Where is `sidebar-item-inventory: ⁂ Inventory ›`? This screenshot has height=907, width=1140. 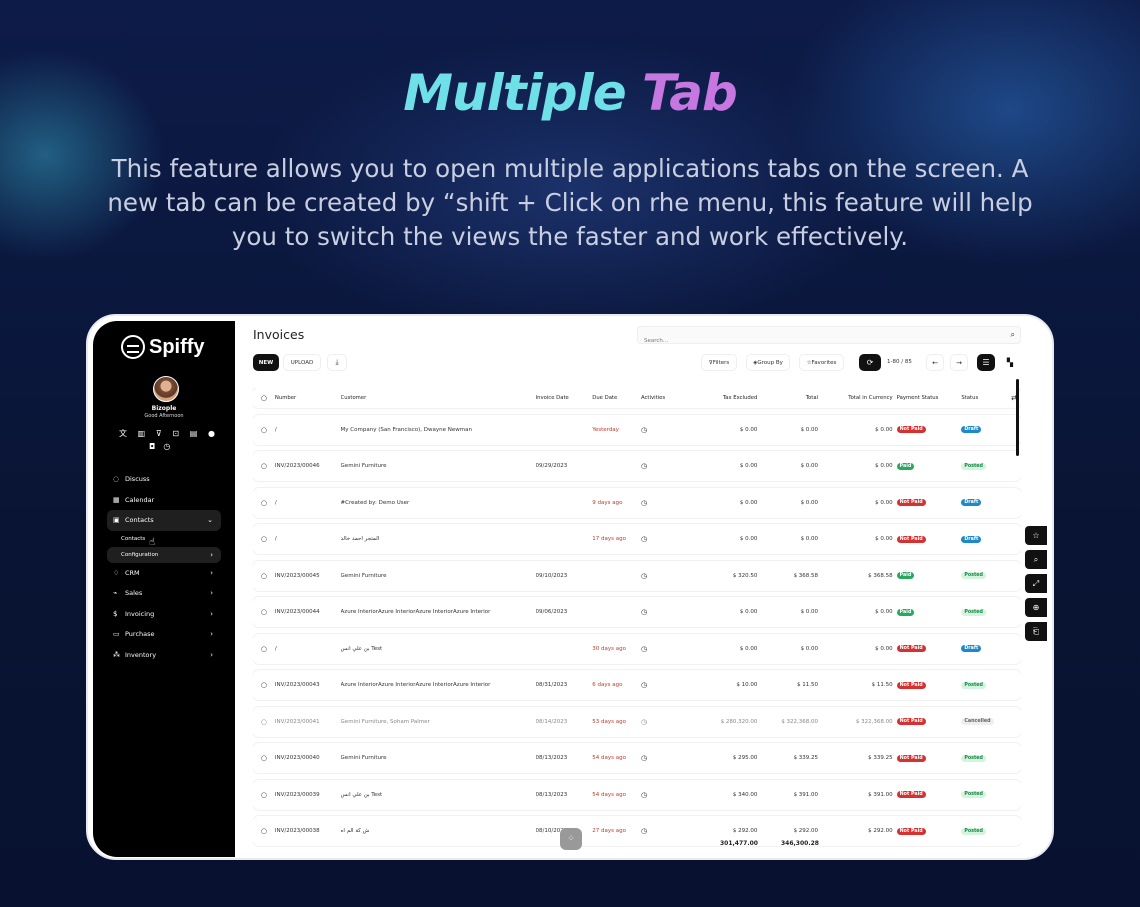
sidebar-item-inventory: ⁂ Inventory › is located at coordinates (164, 655).